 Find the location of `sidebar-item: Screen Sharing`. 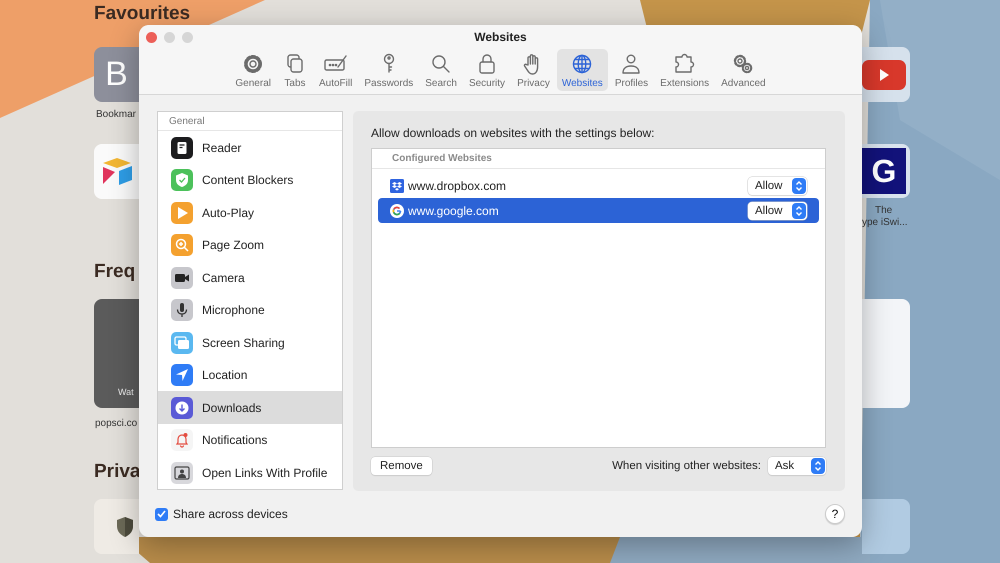

sidebar-item: Screen Sharing is located at coordinates (250, 342).